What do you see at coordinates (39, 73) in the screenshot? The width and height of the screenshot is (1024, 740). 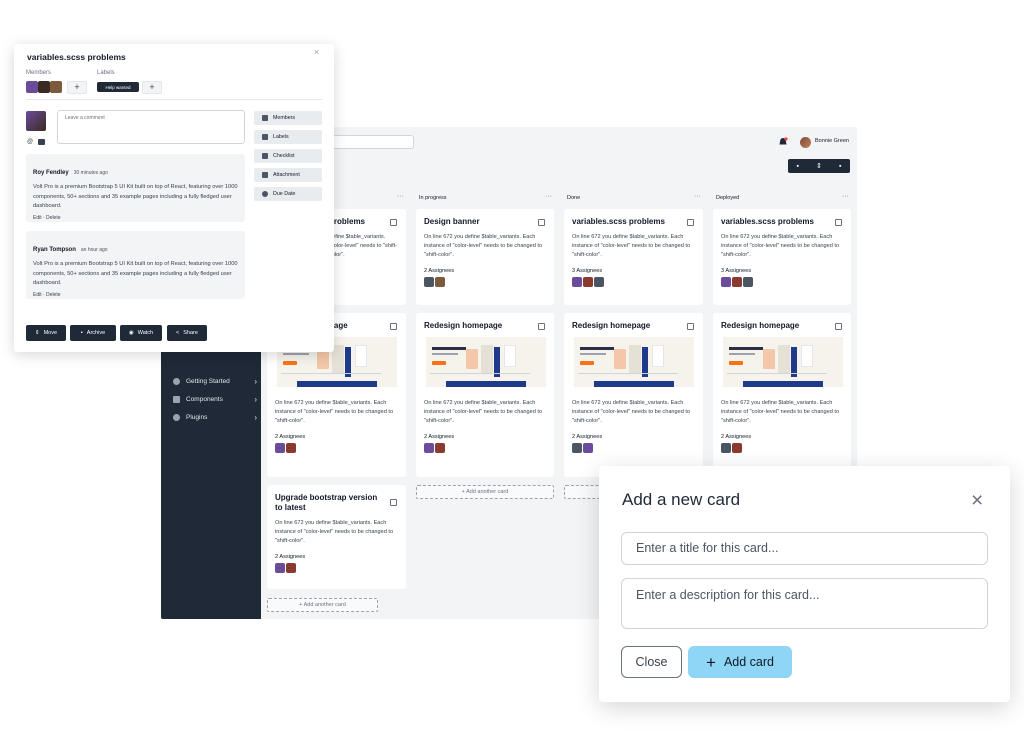 I see `members-label: Members` at bounding box center [39, 73].